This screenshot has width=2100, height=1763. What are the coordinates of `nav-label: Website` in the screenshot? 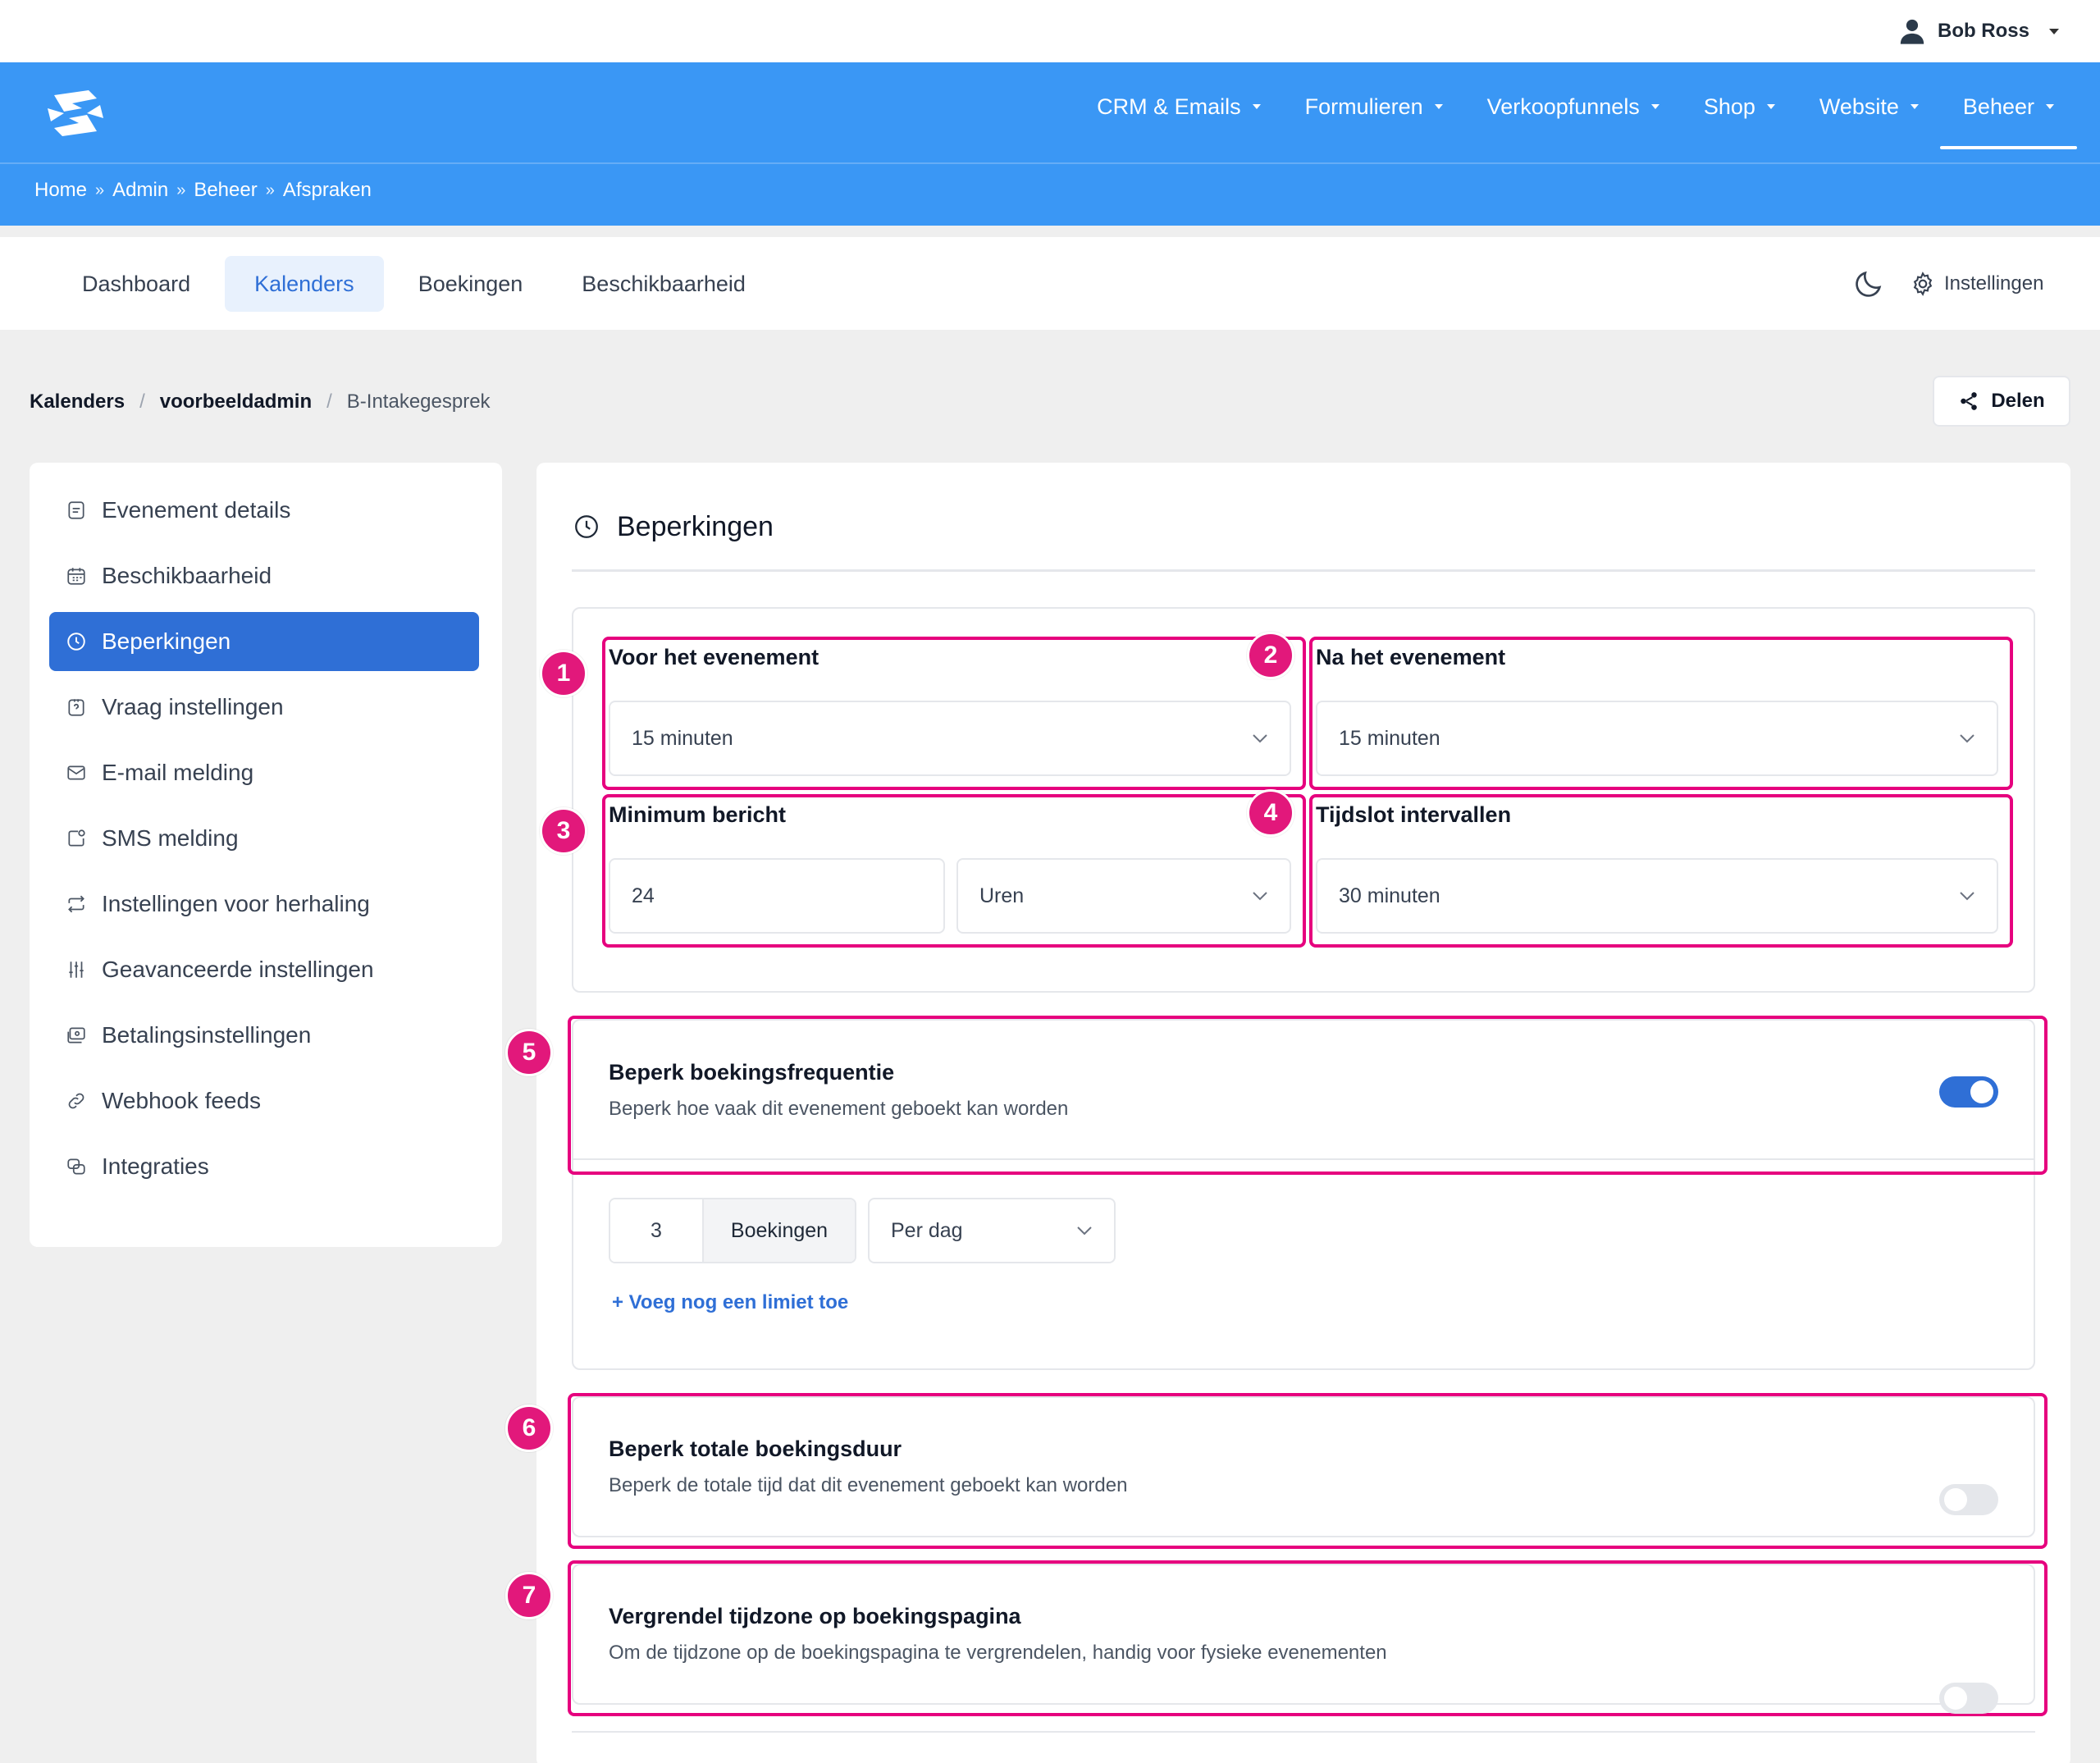 It's located at (1859, 106).